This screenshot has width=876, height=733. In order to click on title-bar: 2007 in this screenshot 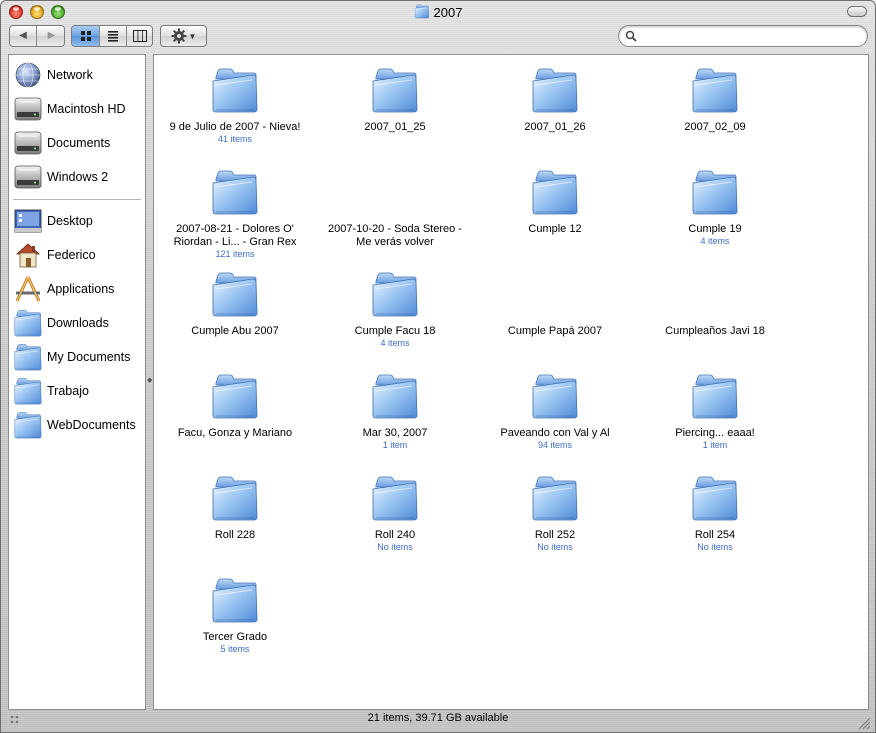, I will do `click(438, 12)`.